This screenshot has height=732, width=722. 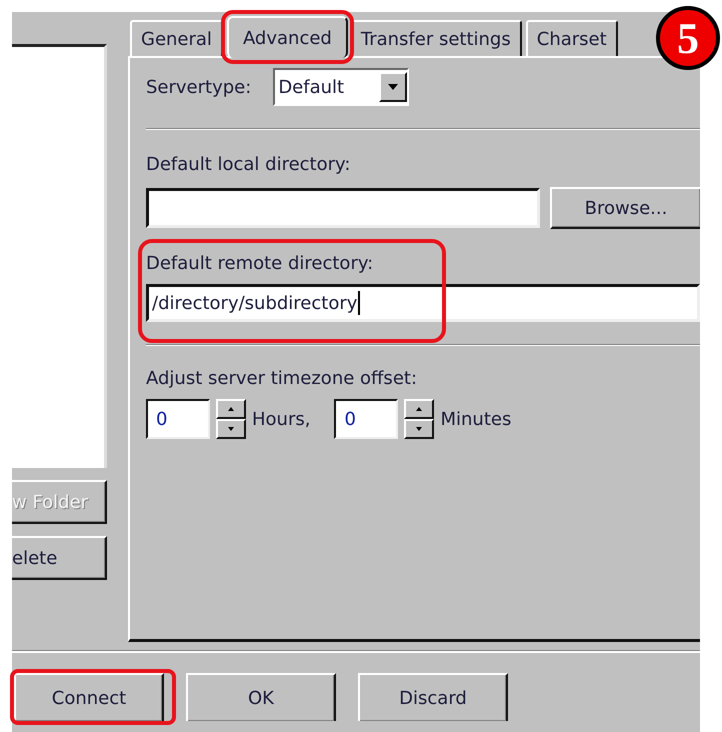 What do you see at coordinates (366, 419) in the screenshot?
I see `minutes-field: 0` at bounding box center [366, 419].